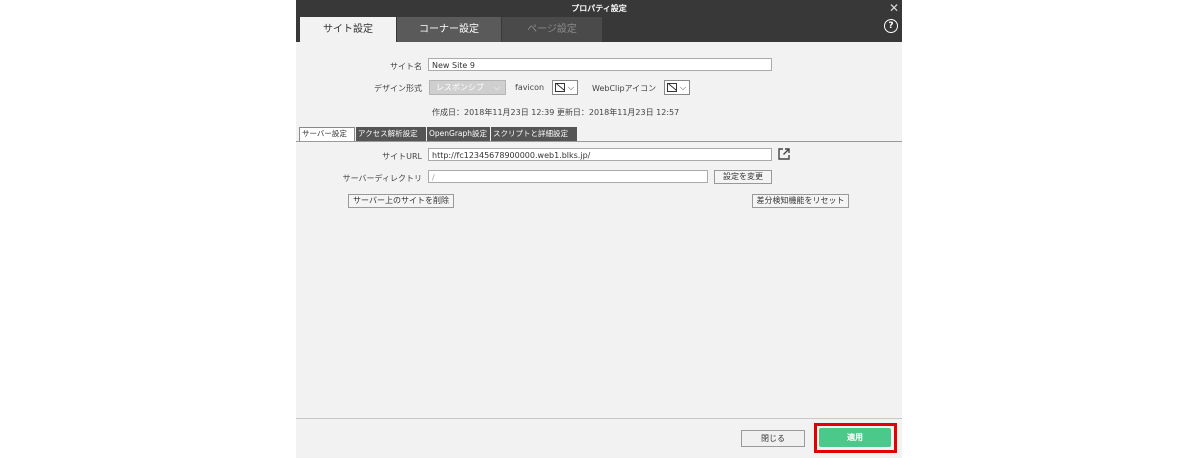  Describe the element at coordinates (894, 8) in the screenshot. I see `close-icon: ✕` at that location.